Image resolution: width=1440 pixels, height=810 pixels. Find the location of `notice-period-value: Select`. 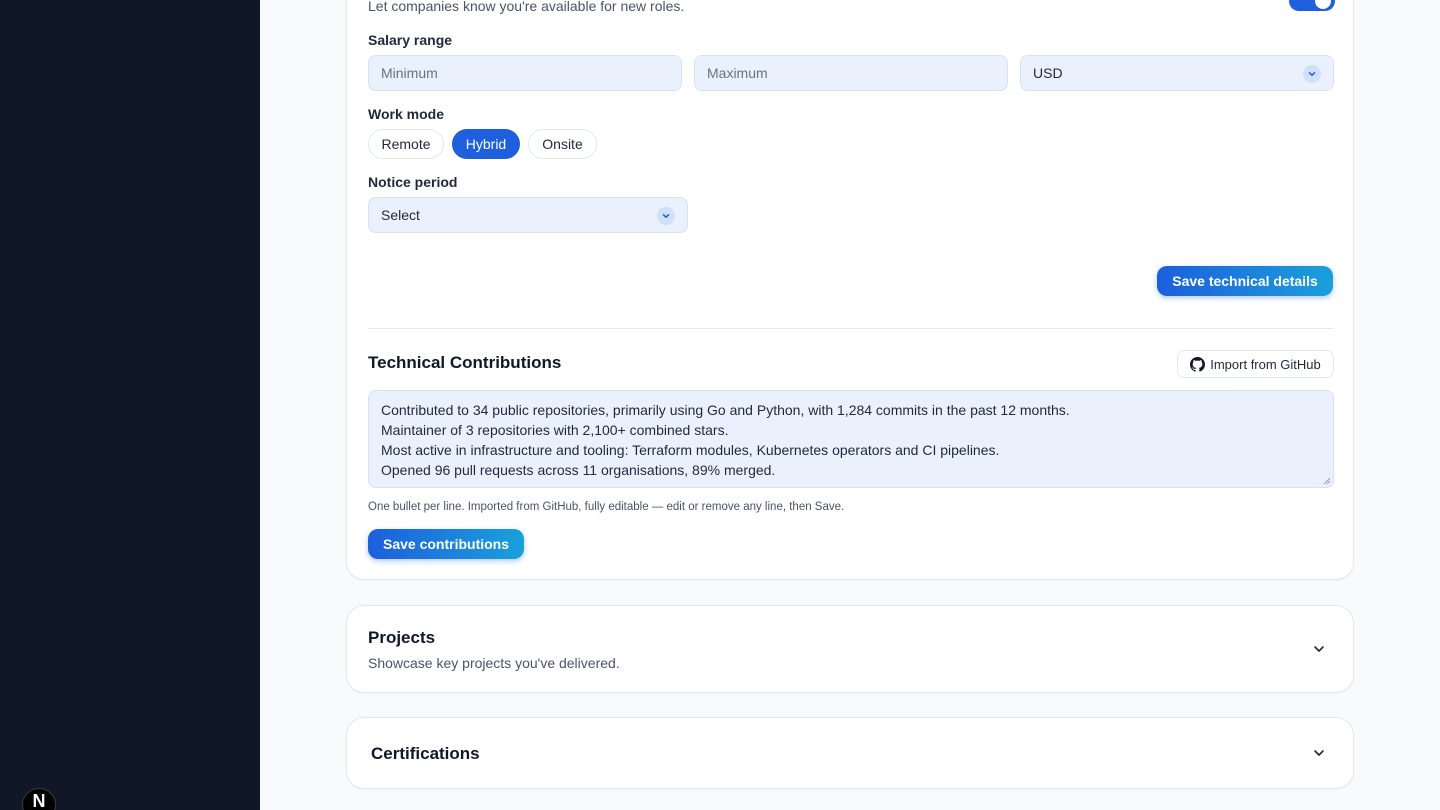

notice-period-value: Select is located at coordinates (400, 215).